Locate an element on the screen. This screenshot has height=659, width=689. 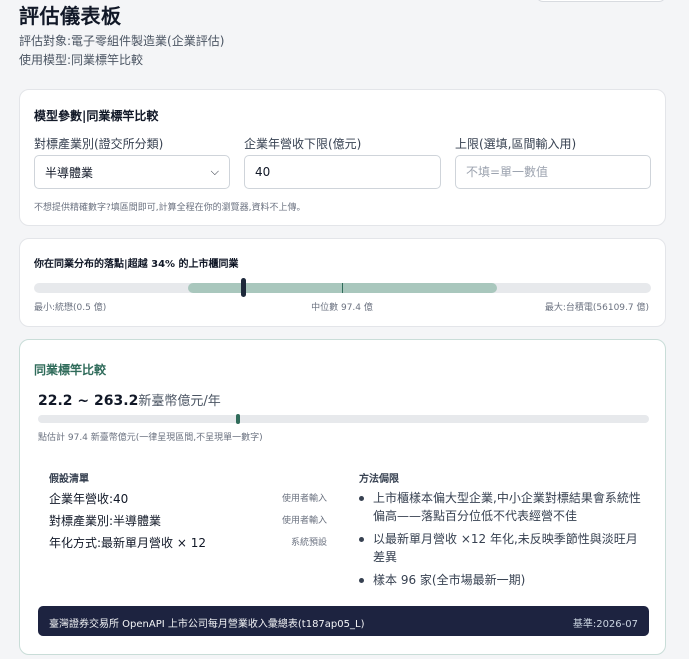
benchmark-range: 22.2 ~ 263.2新臺幣億元/年 is located at coordinates (129, 399).